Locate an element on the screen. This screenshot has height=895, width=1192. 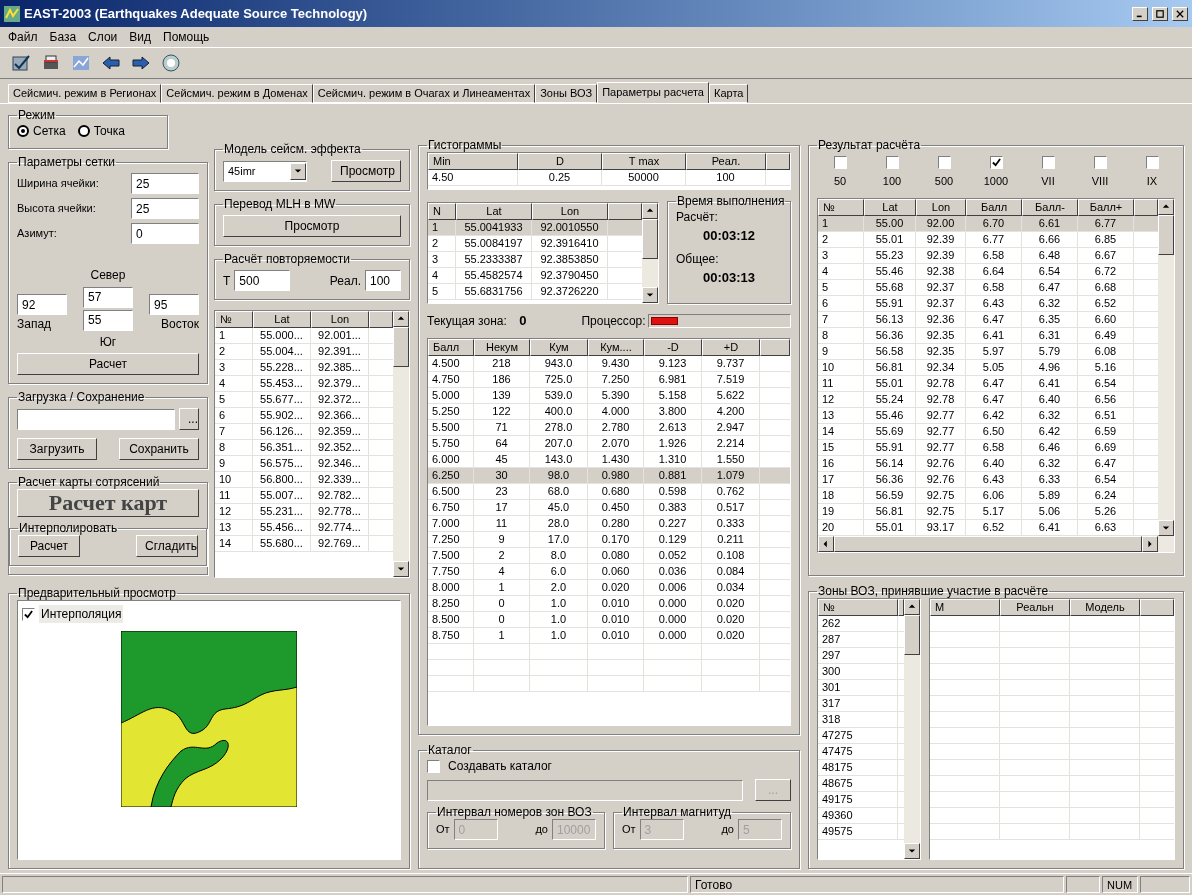
column-header: Балл+ is located at coordinates (1106, 207).